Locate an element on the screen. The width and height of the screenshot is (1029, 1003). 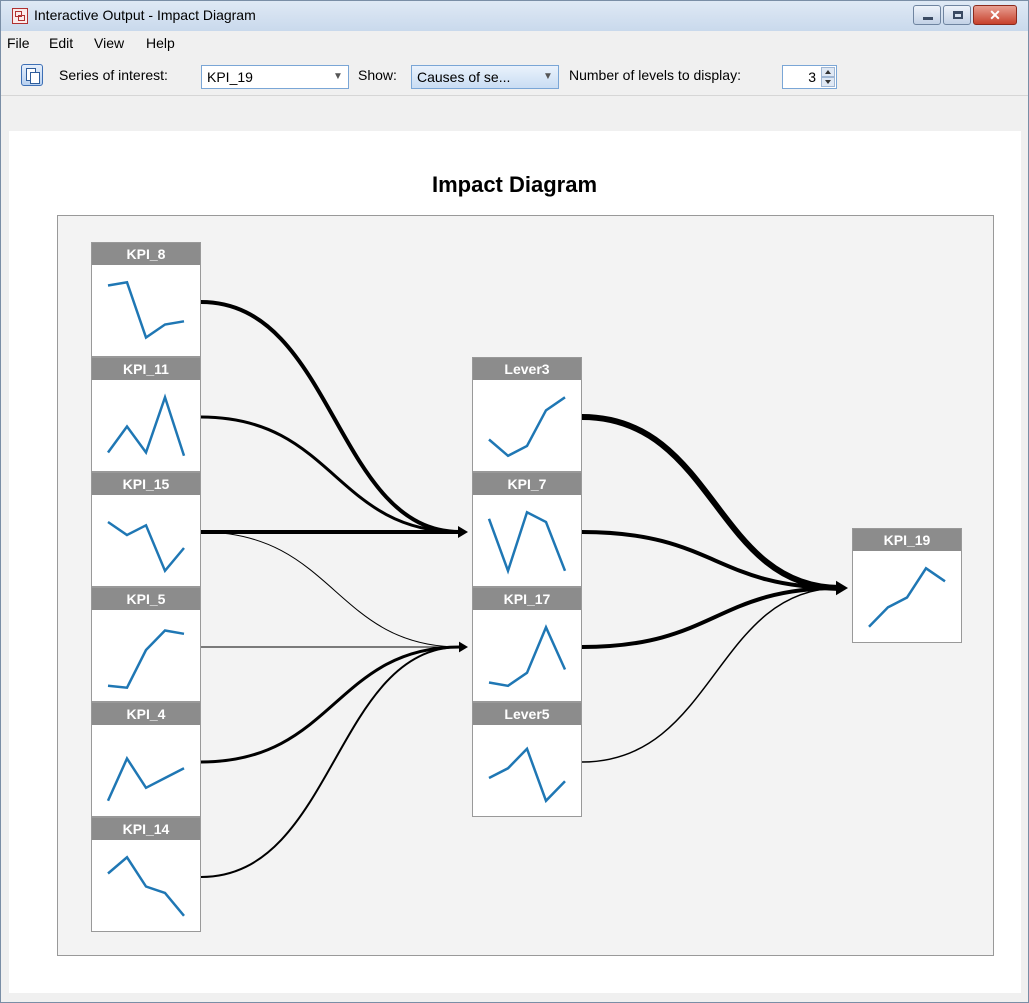
menu-help: Help is located at coordinates (160, 43).